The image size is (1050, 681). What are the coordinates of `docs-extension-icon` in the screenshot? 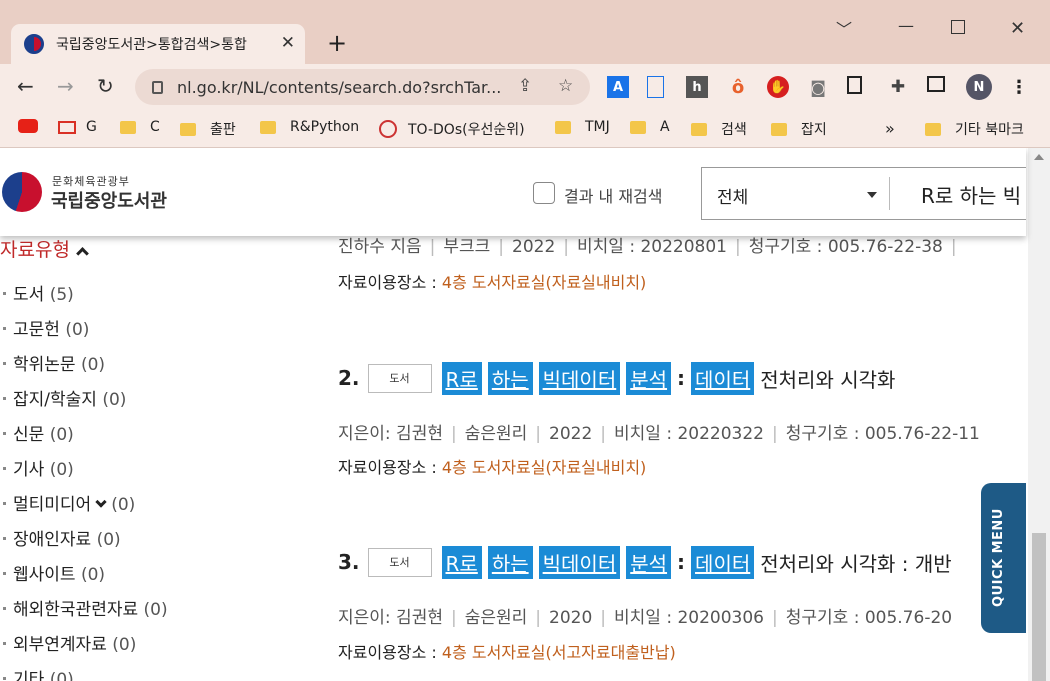 It's located at (655, 87).